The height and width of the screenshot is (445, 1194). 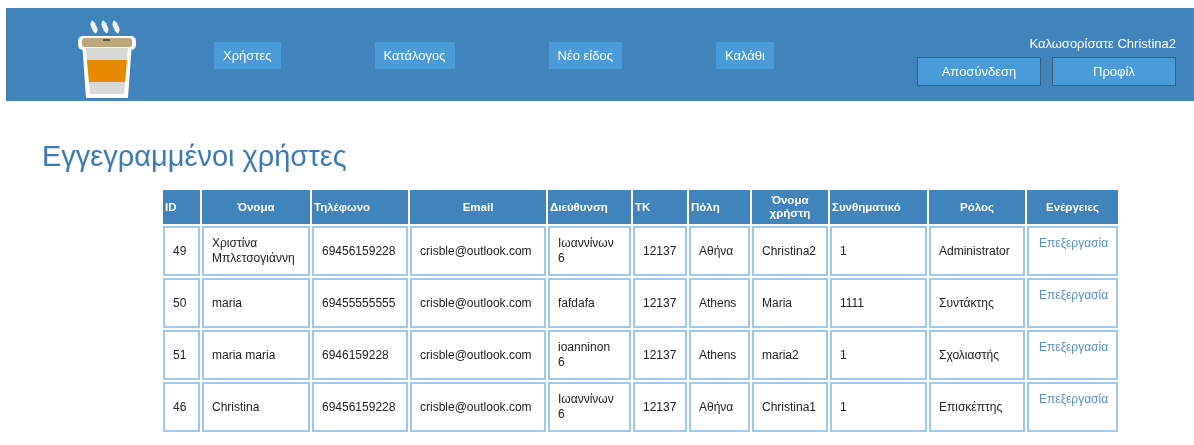 I want to click on nav-button: Κατάλογος, so click(x=414, y=55).